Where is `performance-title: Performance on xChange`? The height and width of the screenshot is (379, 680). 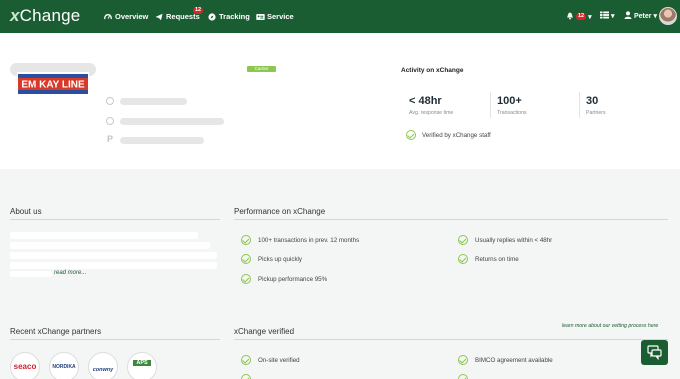 performance-title: Performance on xChange is located at coordinates (280, 211).